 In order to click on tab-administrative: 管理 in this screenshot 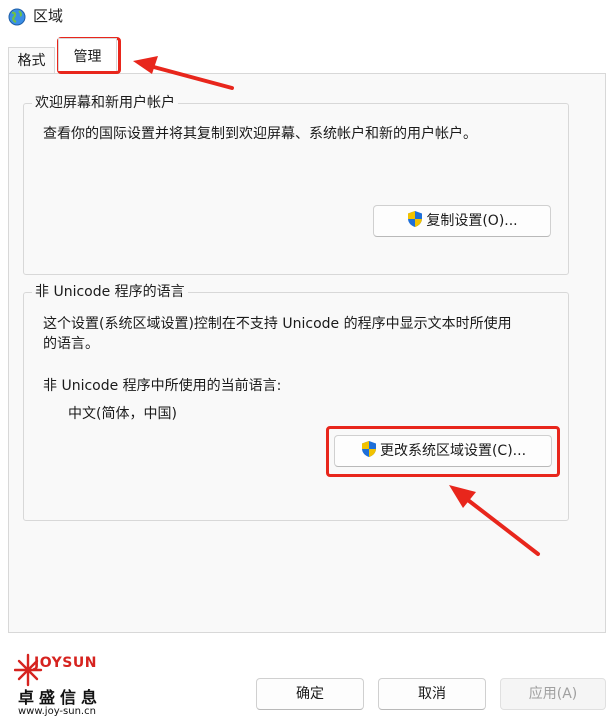, I will do `click(87, 54)`.